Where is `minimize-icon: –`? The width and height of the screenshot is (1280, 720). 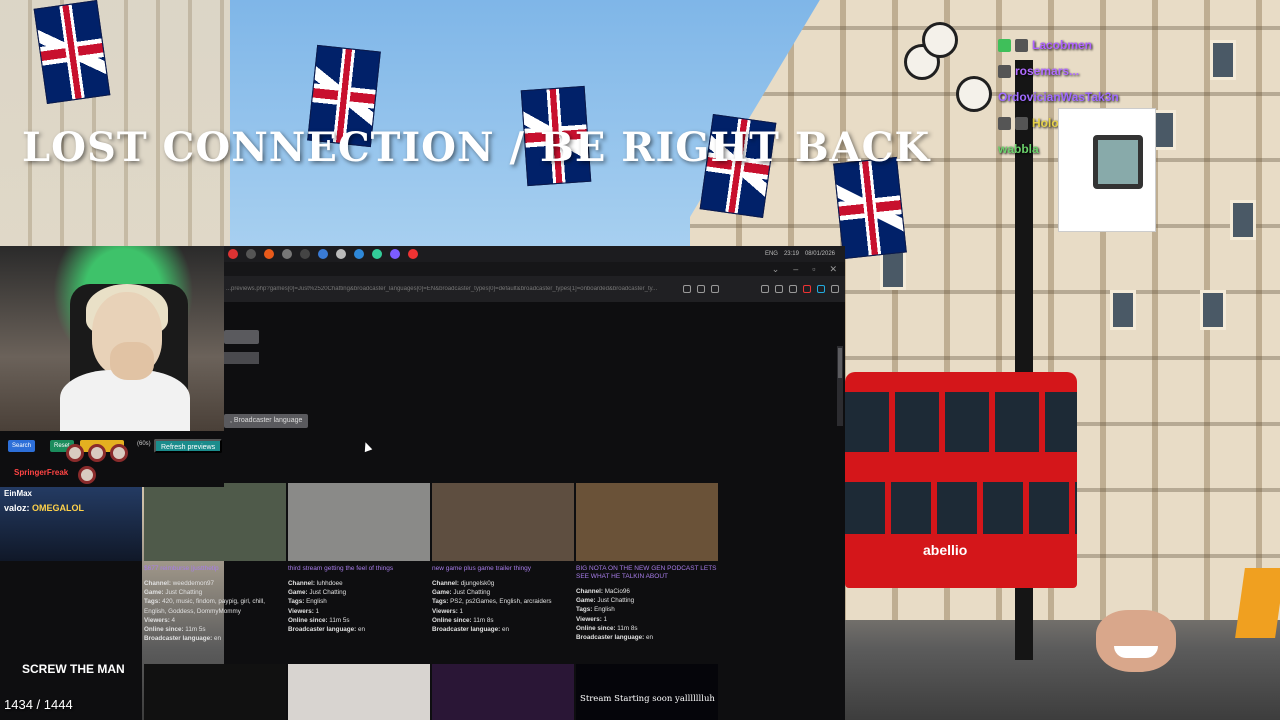
minimize-icon: – is located at coordinates (795, 269).